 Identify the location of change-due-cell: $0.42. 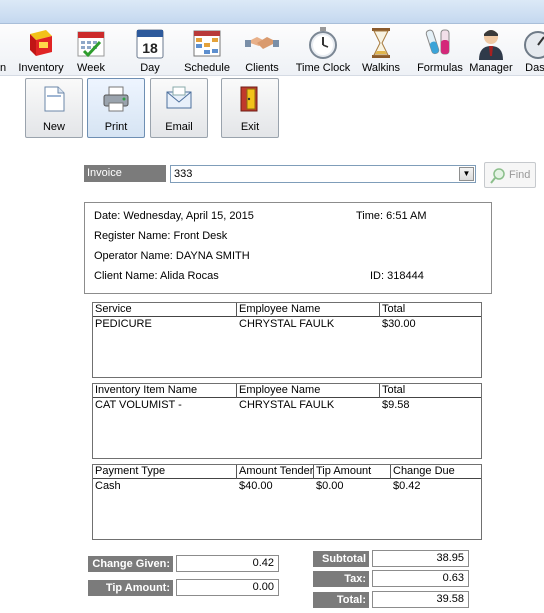
(407, 486).